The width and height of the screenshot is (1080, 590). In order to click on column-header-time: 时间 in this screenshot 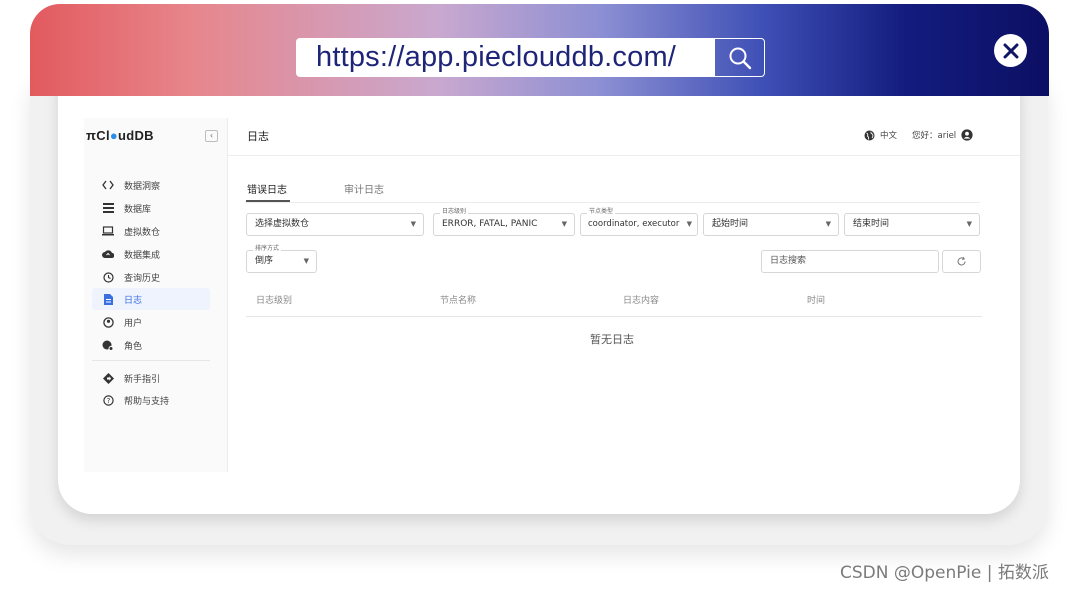, I will do `click(816, 299)`.